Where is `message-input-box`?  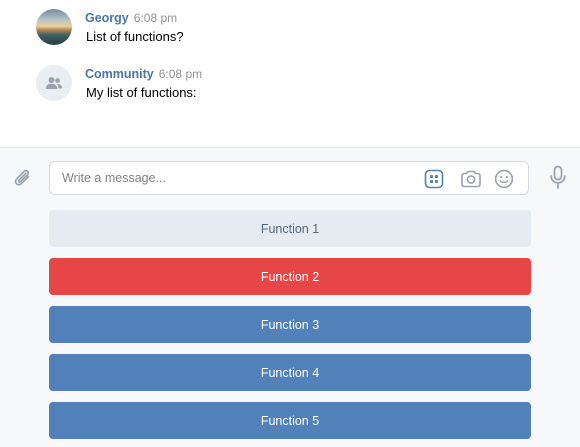 message-input-box is located at coordinates (289, 178).